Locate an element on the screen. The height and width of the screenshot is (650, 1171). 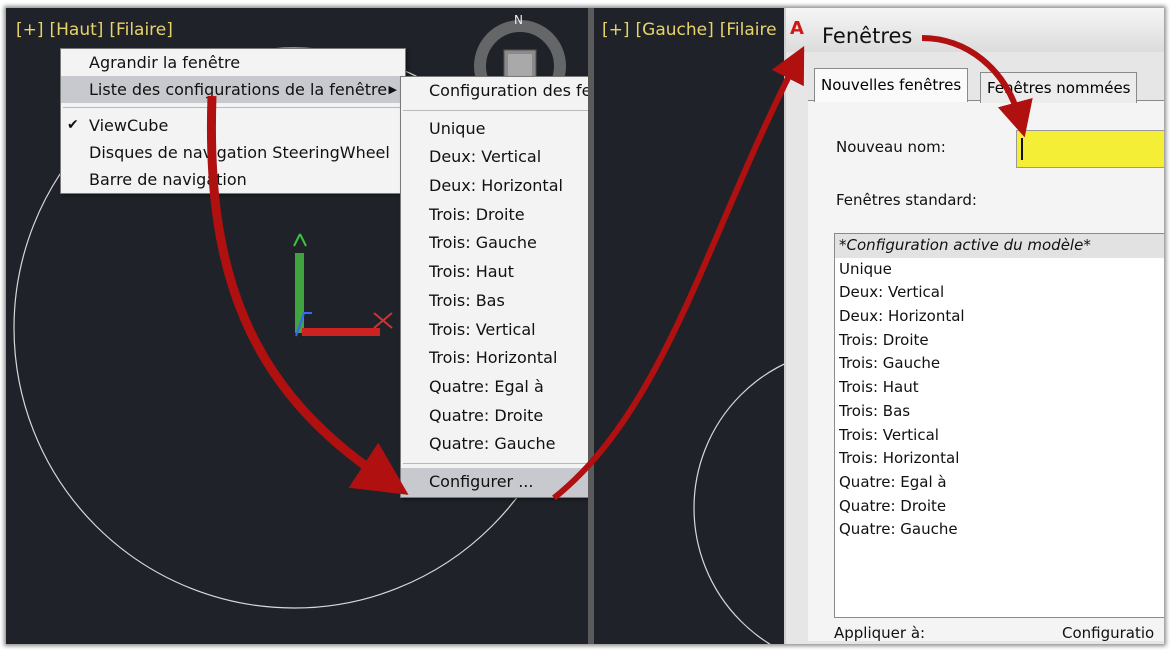
list-item: Trois: Bas is located at coordinates (999, 412).